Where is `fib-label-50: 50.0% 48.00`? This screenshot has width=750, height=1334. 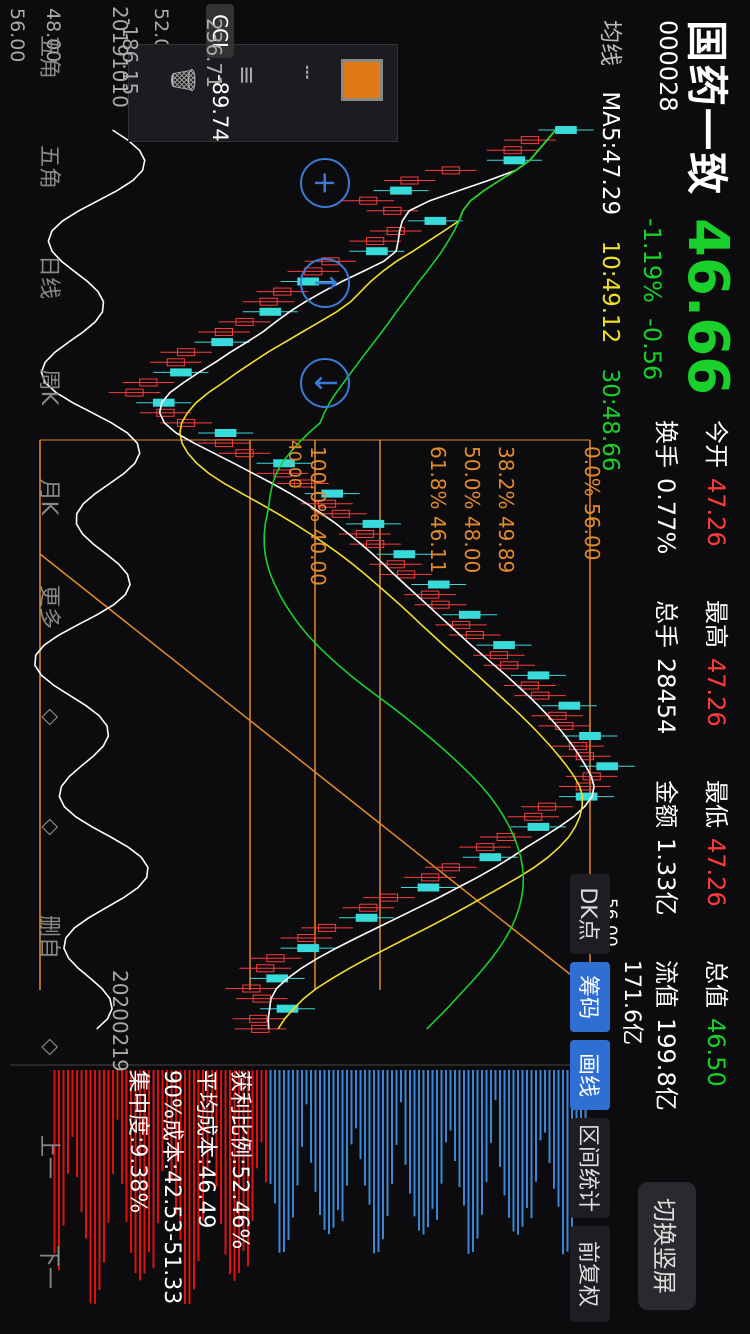
fib-label-50: 50.0% 48.00 is located at coordinates (472, 510).